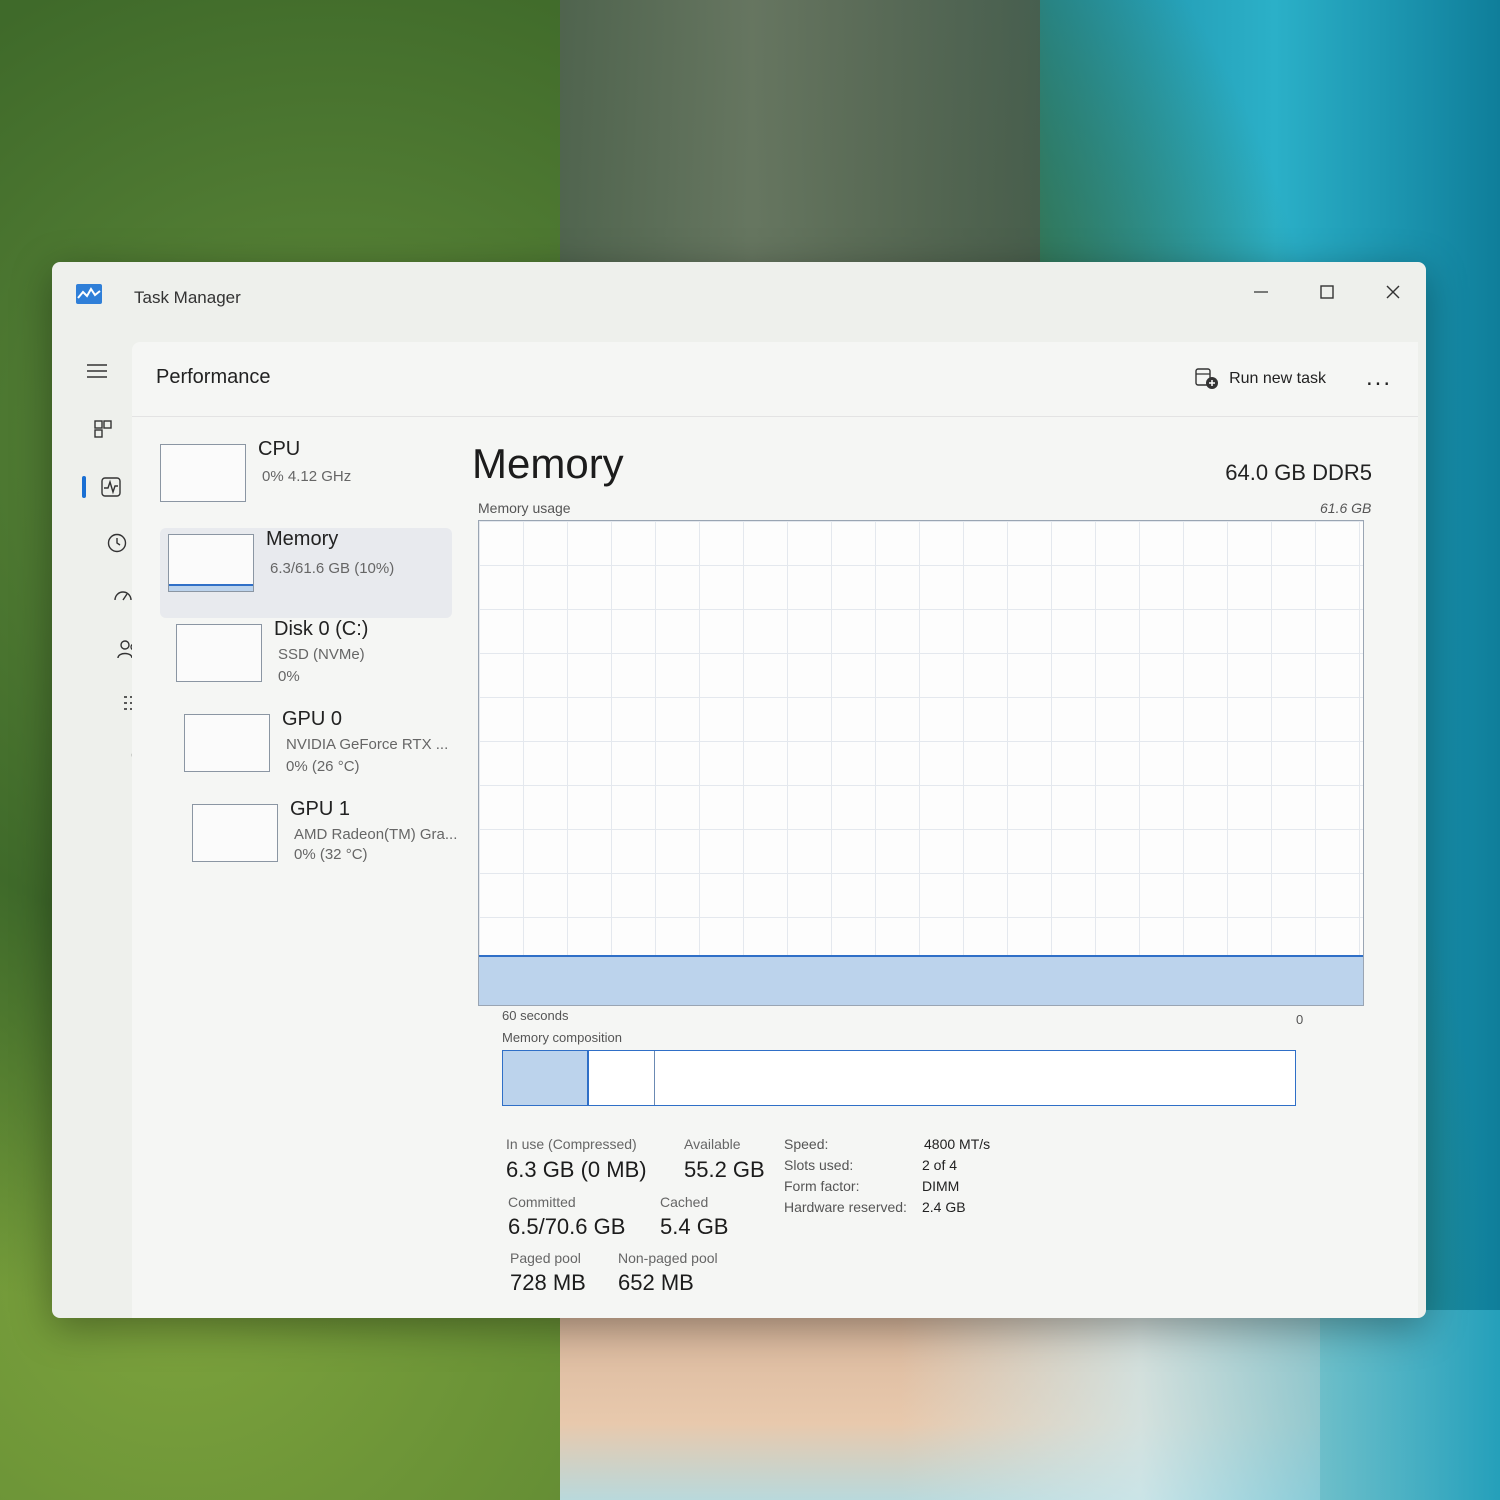 This screenshot has width=1500, height=1500. Describe the element at coordinates (739, 298) in the screenshot. I see `title-bar: Task Manager` at that location.